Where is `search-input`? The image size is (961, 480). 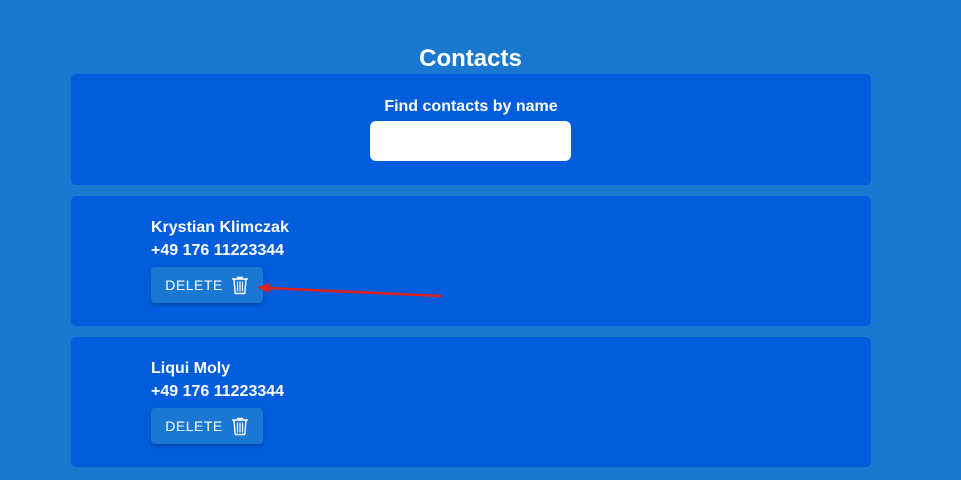 search-input is located at coordinates (470, 141).